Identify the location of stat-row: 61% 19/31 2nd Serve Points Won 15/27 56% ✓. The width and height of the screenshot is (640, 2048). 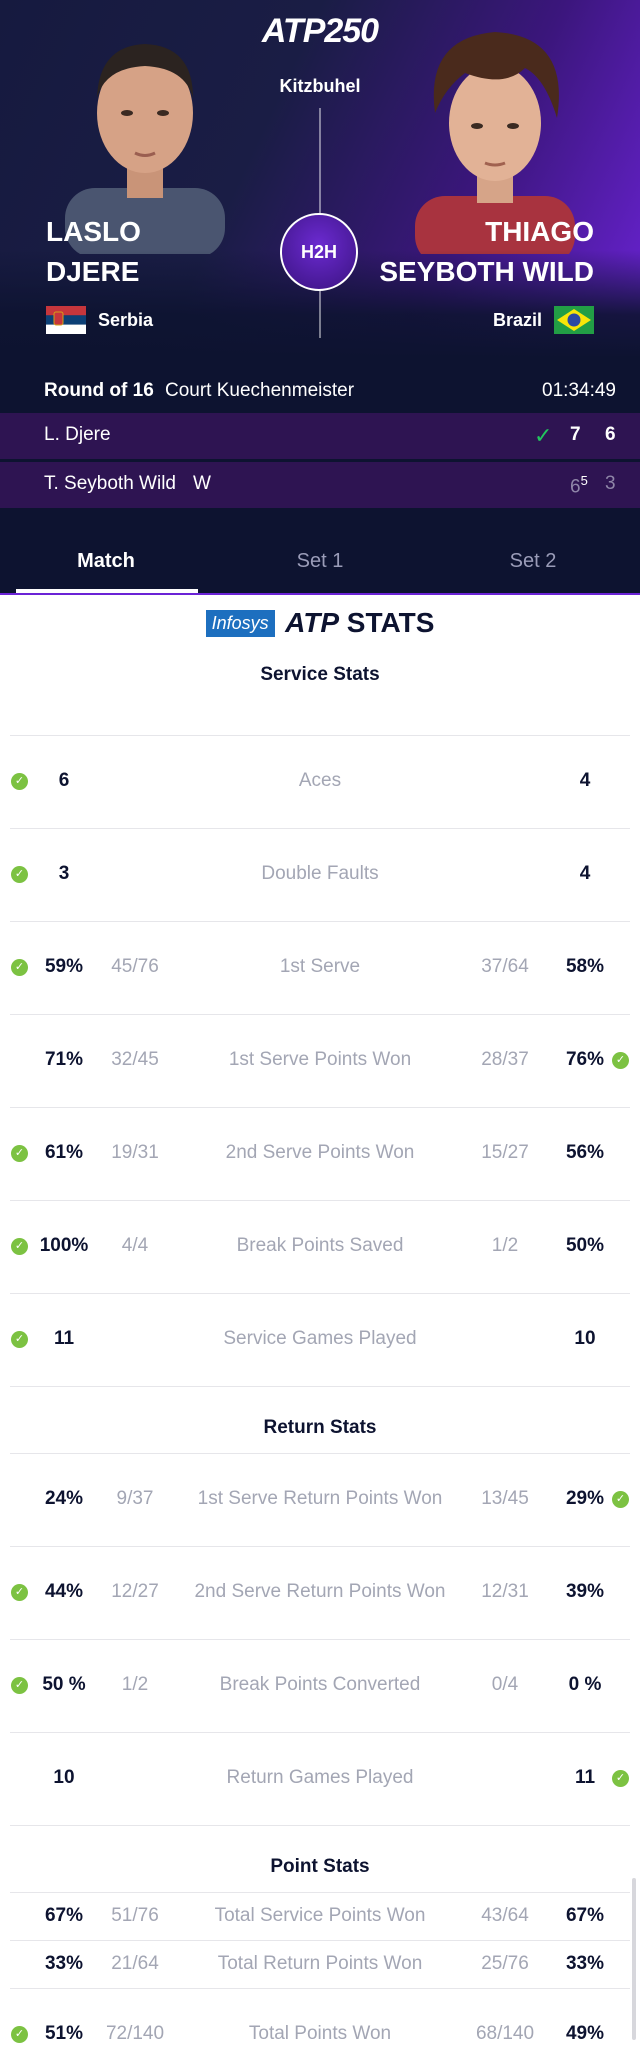
(320, 1153).